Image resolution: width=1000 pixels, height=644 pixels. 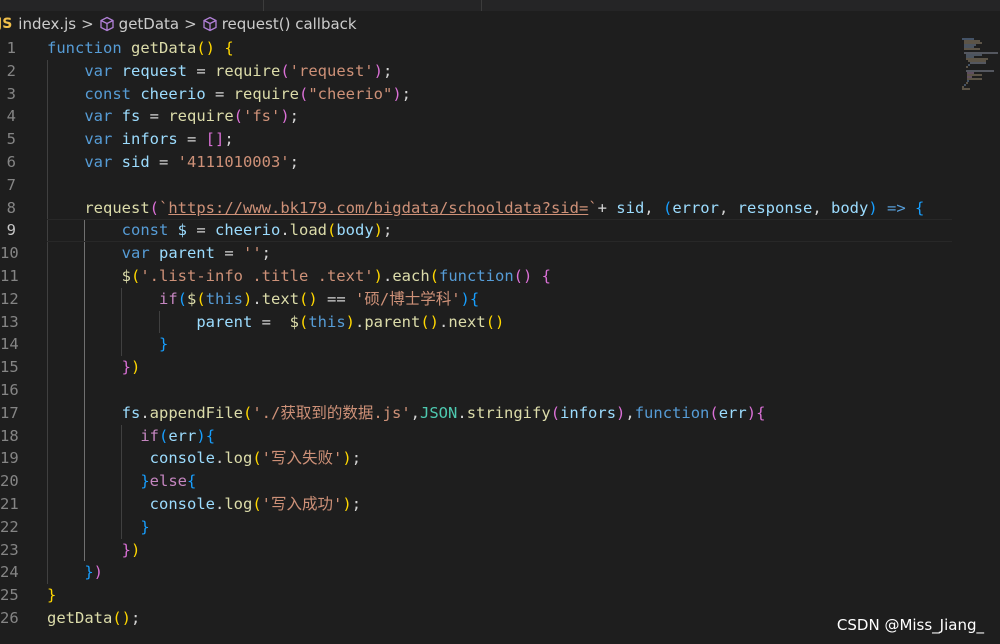 What do you see at coordinates (9, 390) in the screenshot?
I see `line-number: 16` at bounding box center [9, 390].